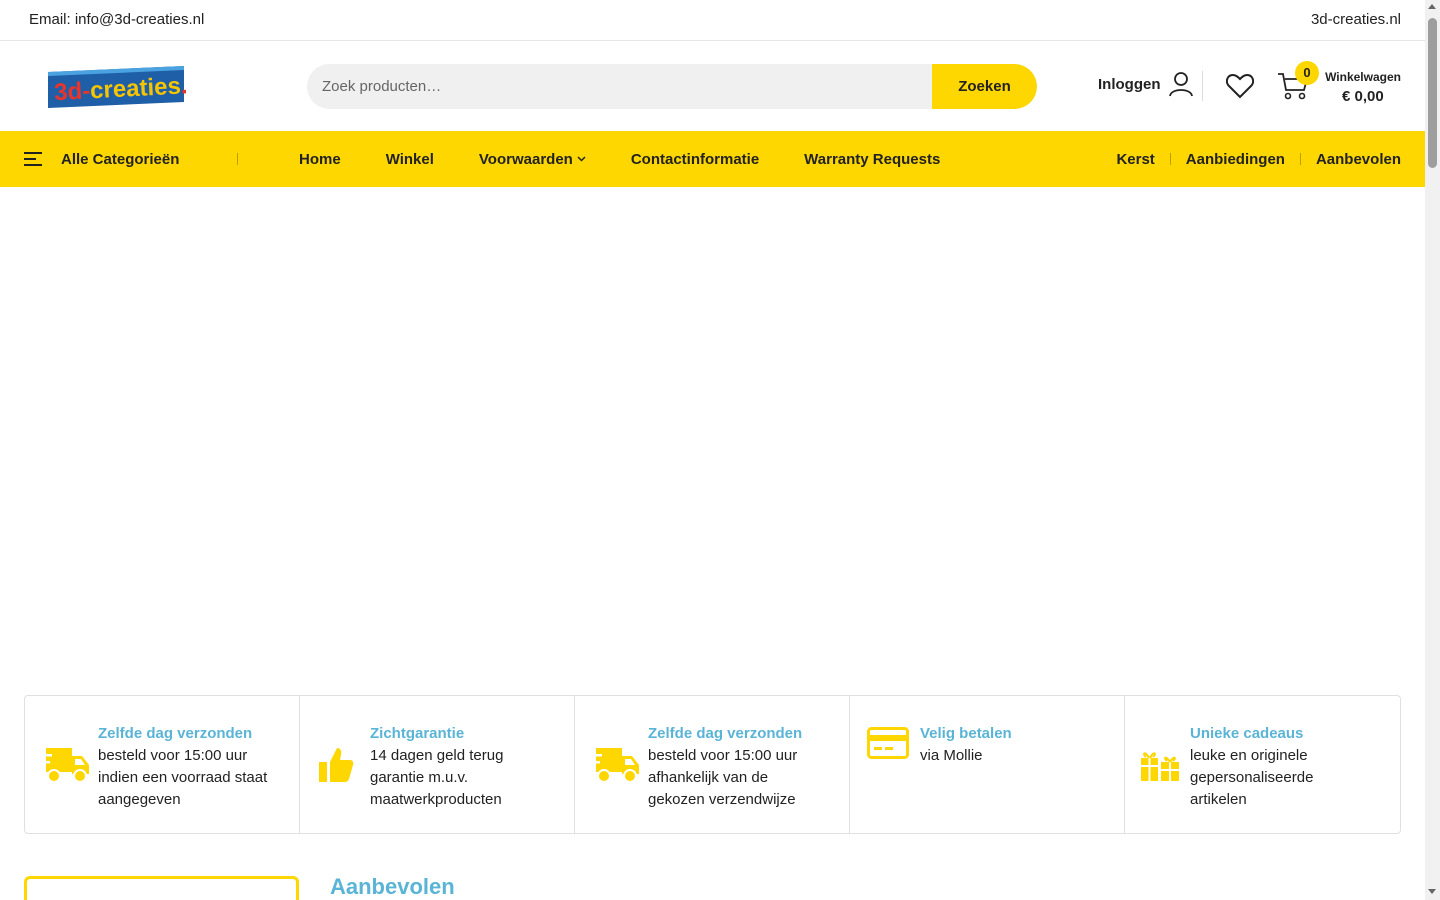  I want to click on feature-item: Velig betalen via Mollie, so click(987, 764).